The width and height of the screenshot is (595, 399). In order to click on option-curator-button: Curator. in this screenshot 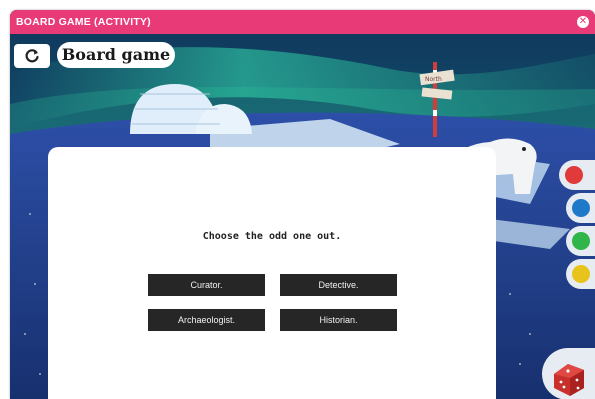, I will do `click(206, 285)`.